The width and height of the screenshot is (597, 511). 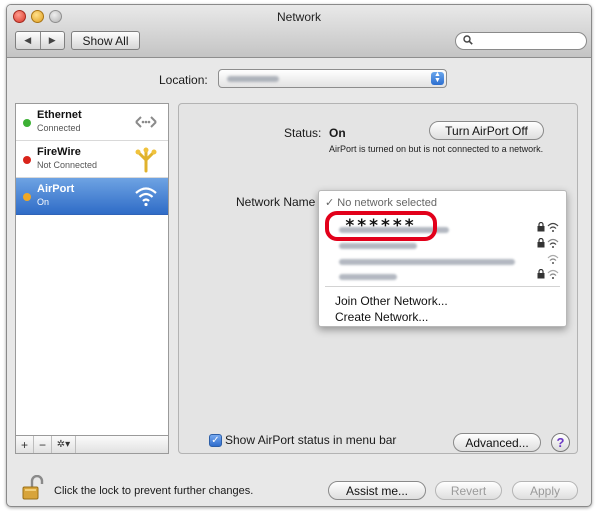 What do you see at coordinates (92, 196) in the screenshot?
I see `service-item-airport: AirPort On` at bounding box center [92, 196].